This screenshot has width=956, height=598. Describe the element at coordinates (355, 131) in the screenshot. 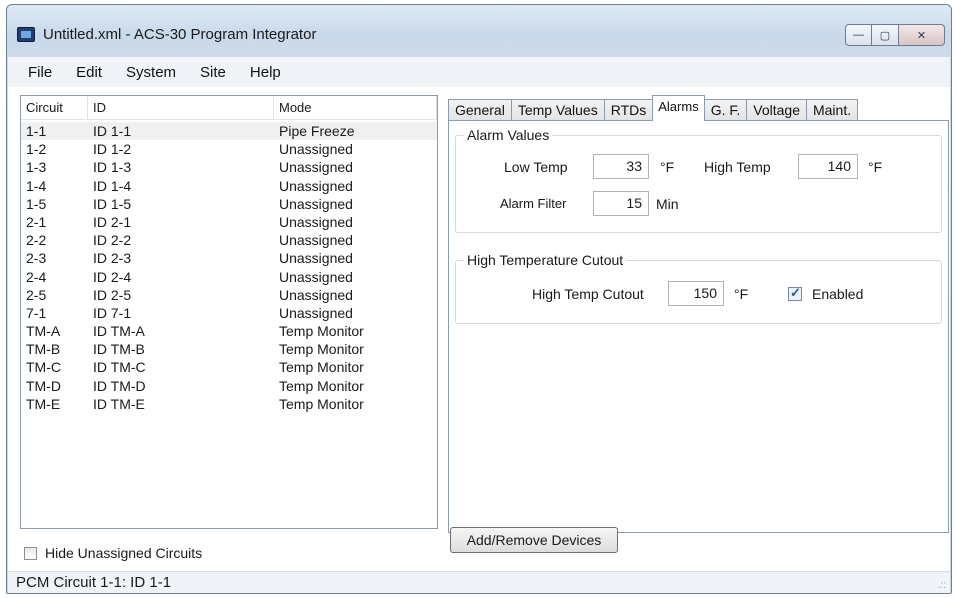

I see `mode-cell: Pipe Freeze` at that location.